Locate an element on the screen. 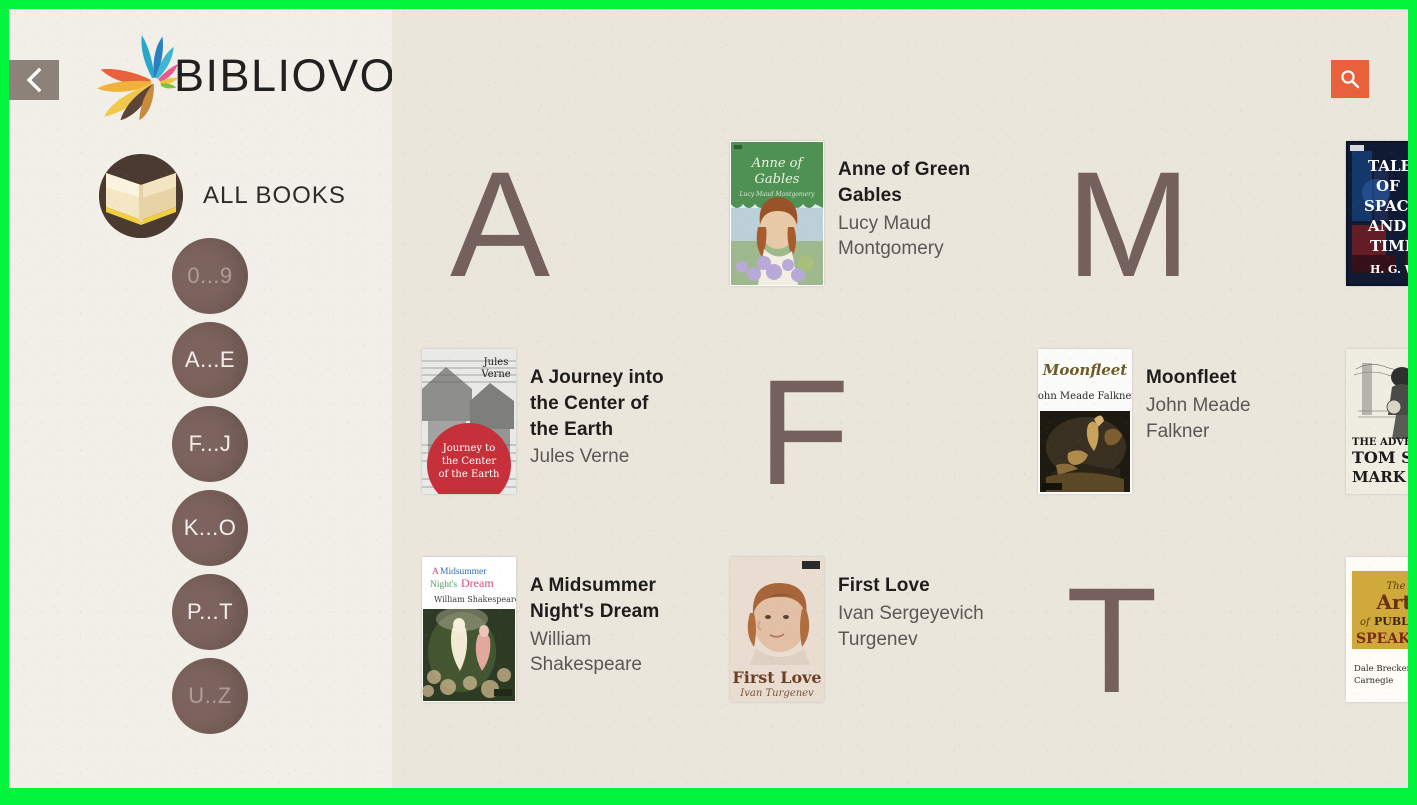 This screenshot has height=805, width=1417. book-cover-image: First Love Ivan Turgenev is located at coordinates (777, 629).